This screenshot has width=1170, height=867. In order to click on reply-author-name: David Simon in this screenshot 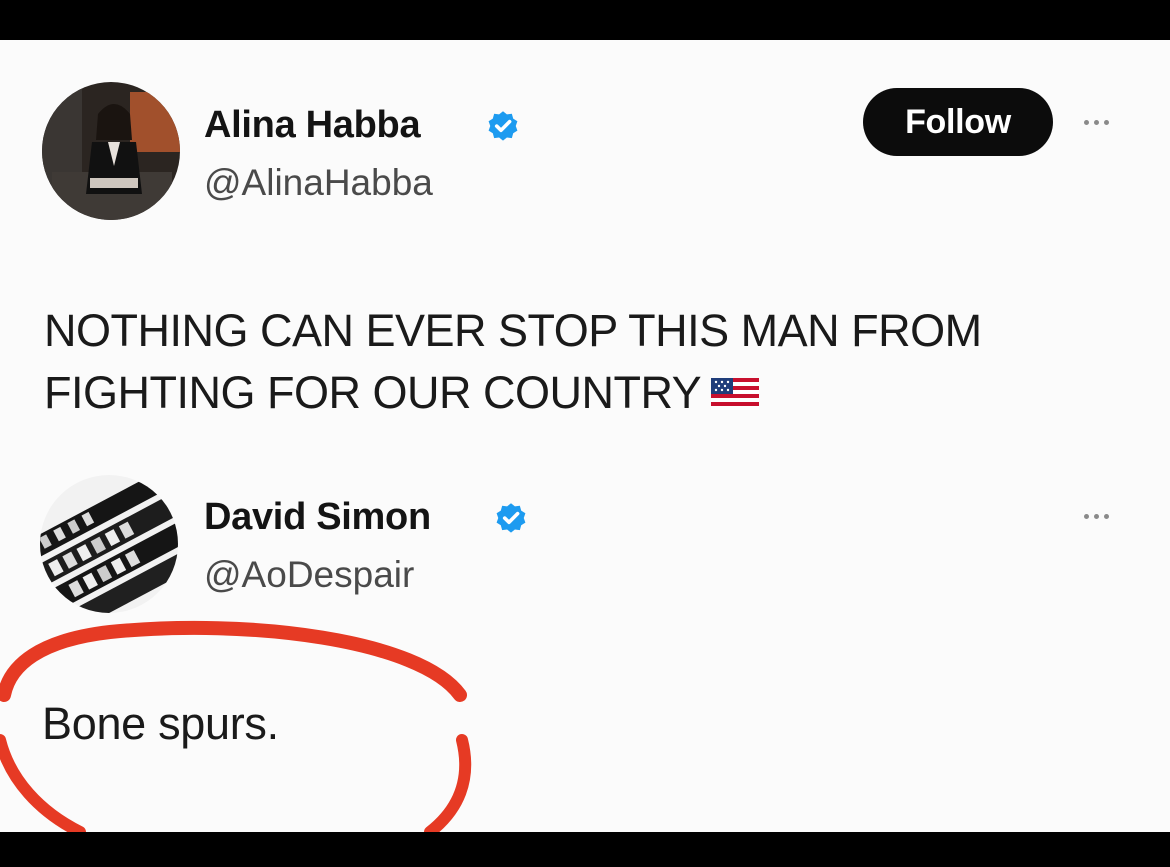, I will do `click(317, 517)`.